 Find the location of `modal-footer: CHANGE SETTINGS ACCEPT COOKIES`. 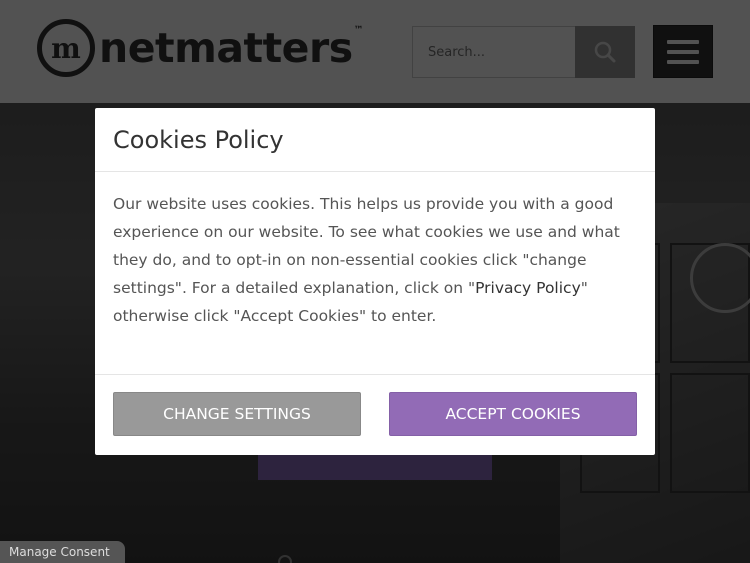

modal-footer: CHANGE SETTINGS ACCEPT COOKIES is located at coordinates (375, 415).